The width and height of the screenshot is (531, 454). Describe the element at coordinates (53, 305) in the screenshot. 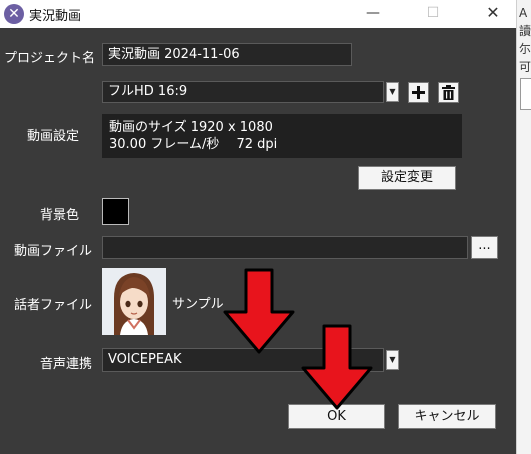

I see `speaker-file-label: 話者ファイル` at that location.